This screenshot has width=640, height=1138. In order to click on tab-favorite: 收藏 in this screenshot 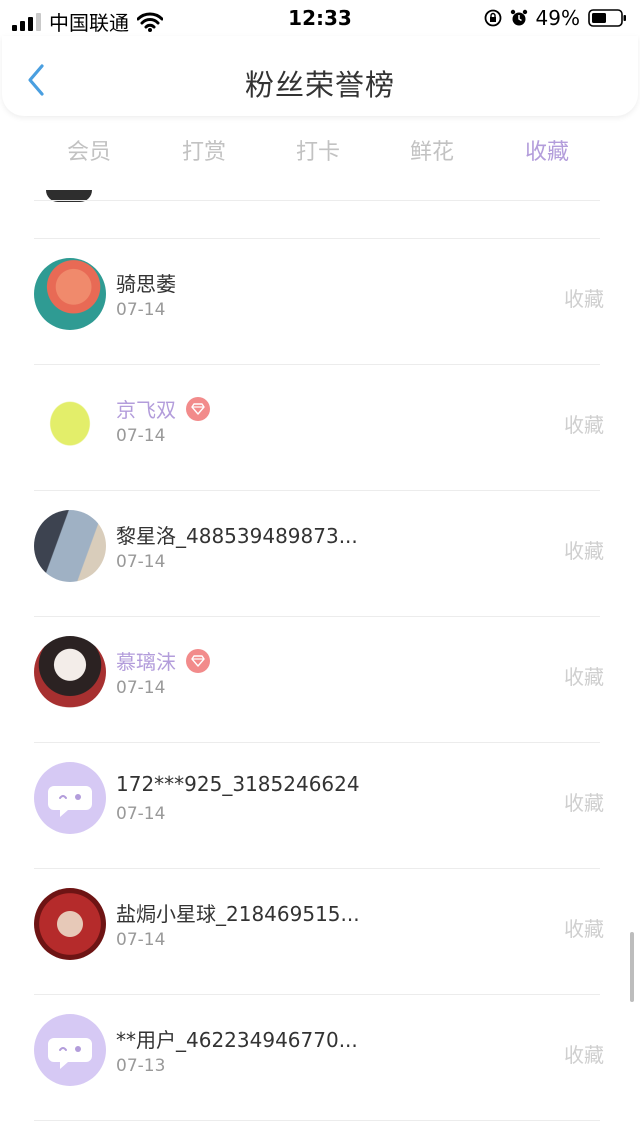, I will do `click(547, 150)`.